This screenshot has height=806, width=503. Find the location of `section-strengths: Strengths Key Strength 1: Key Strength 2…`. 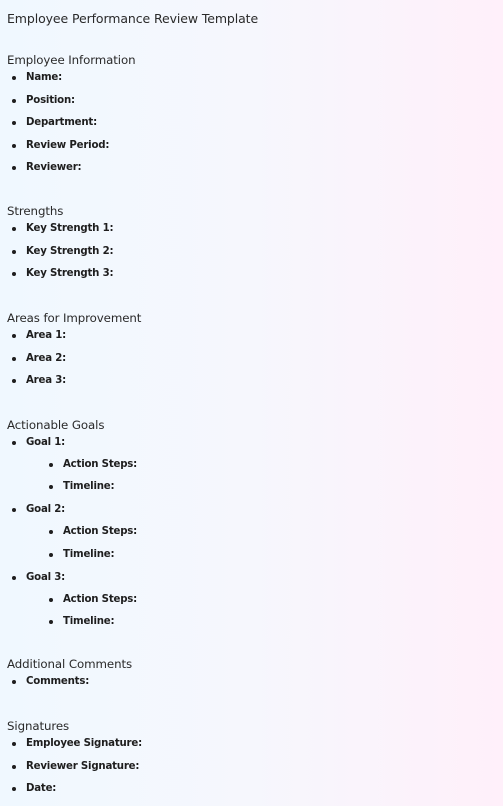

section-strengths: Strengths Key Strength 1: Key Strength 2… is located at coordinates (247, 242).